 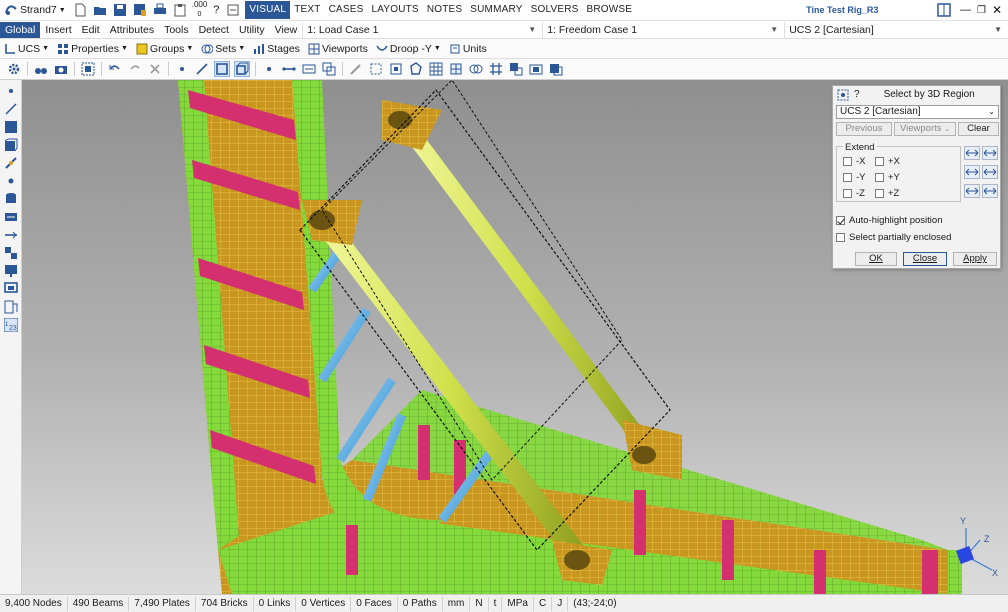 What do you see at coordinates (468, 49) in the screenshot?
I see `units-button: Units` at bounding box center [468, 49].